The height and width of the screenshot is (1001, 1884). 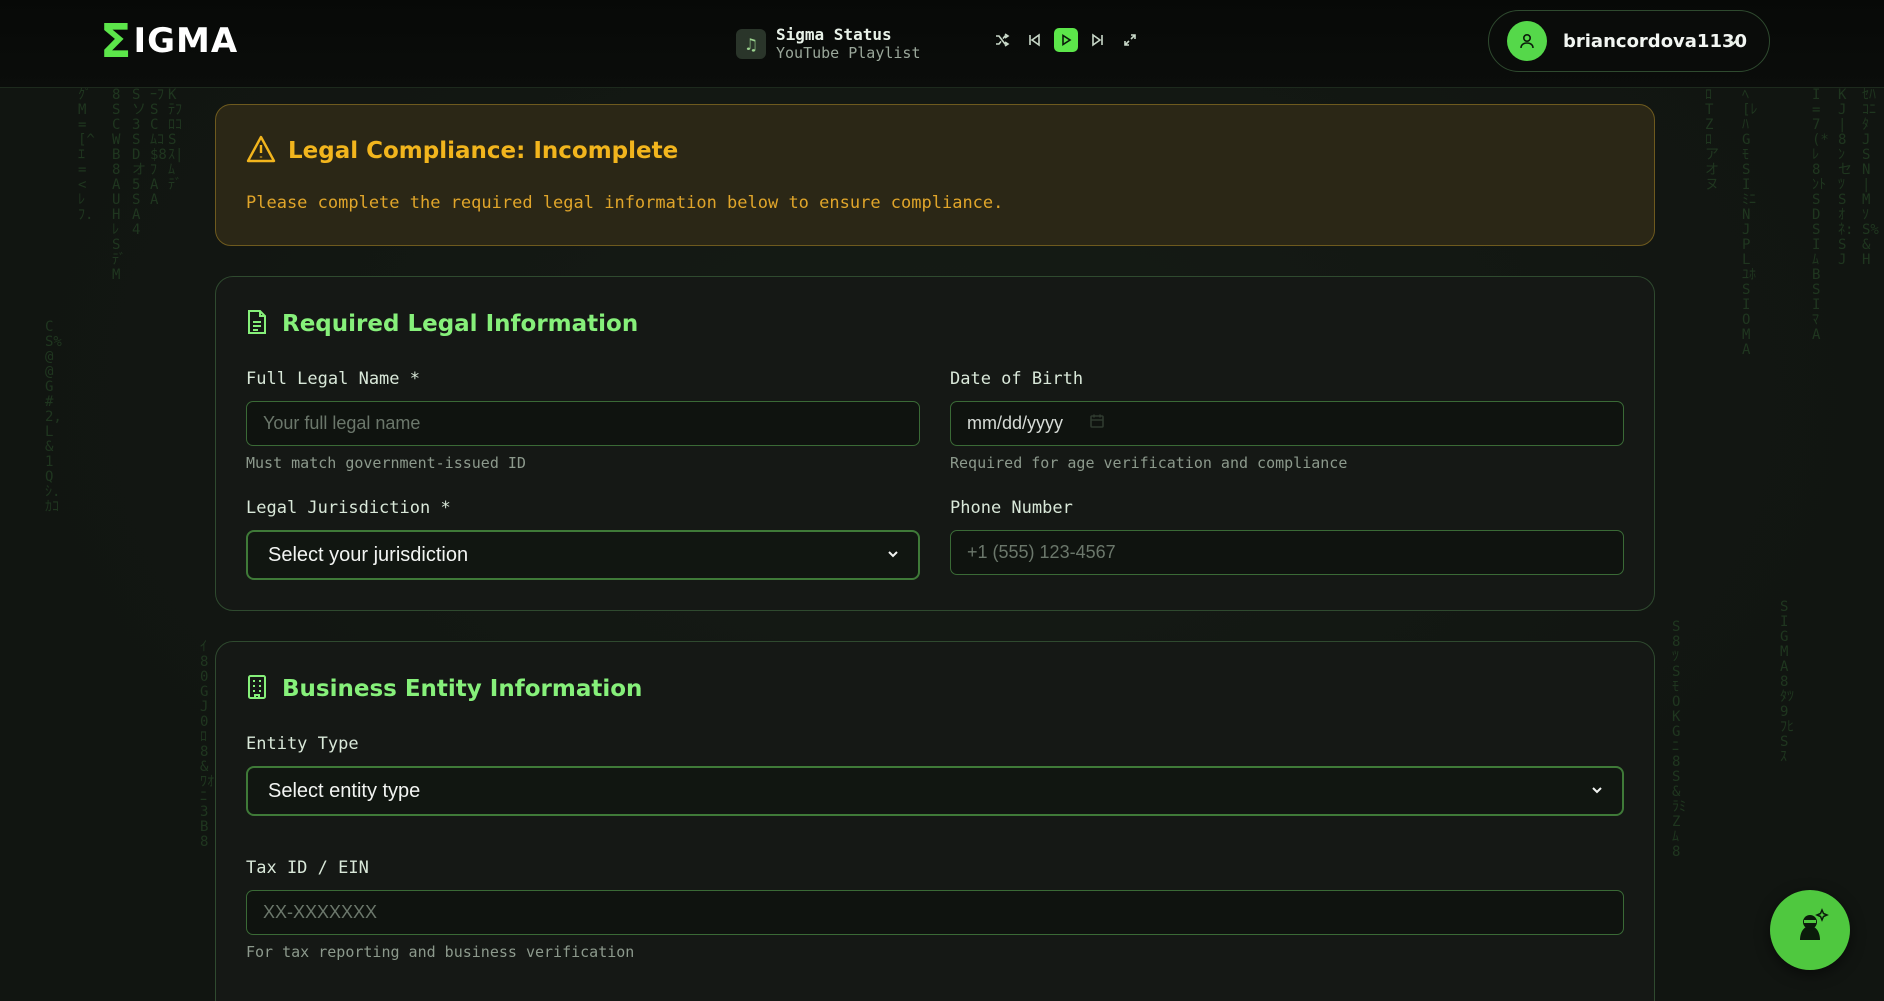 I want to click on dob-value: mm/dd/yyyy, so click(x=1015, y=423).